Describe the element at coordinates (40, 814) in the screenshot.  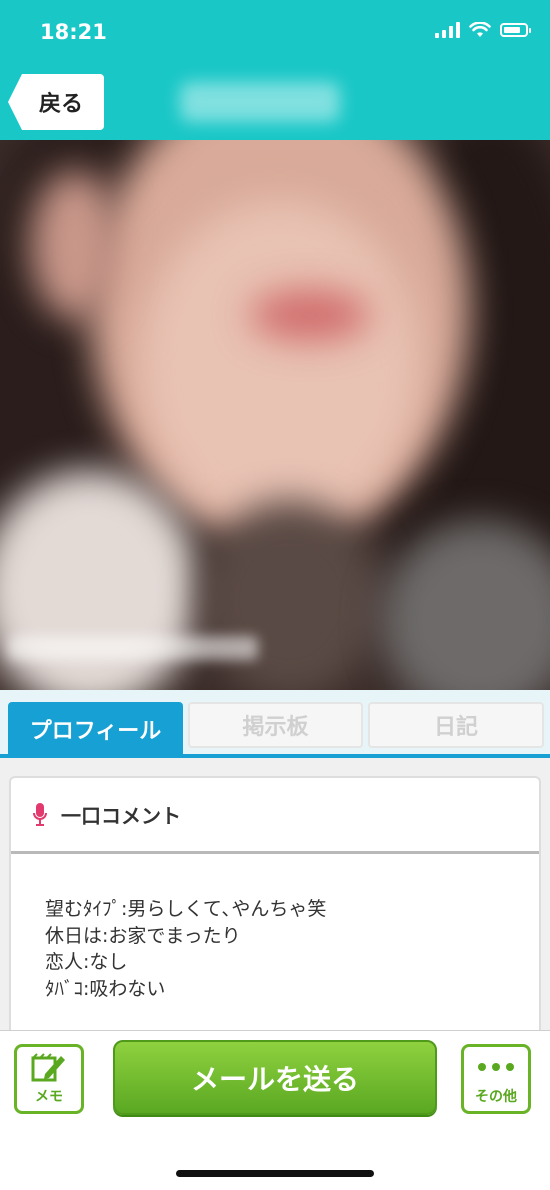
I see `mic-icon` at that location.